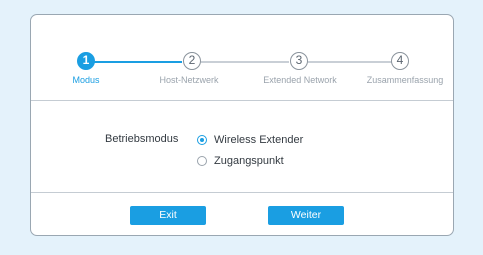 The image size is (483, 255). I want to click on operating-mode-label: Betriebsmodus, so click(142, 139).